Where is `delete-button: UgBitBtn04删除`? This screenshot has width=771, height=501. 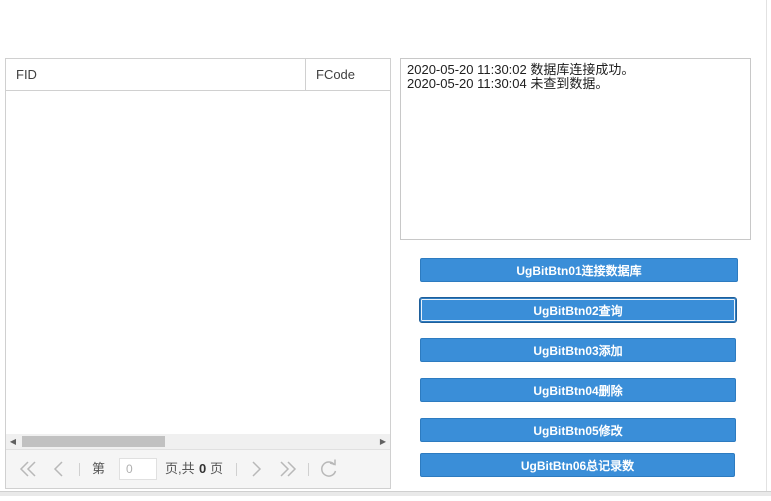
delete-button: UgBitBtn04删除 is located at coordinates (578, 390).